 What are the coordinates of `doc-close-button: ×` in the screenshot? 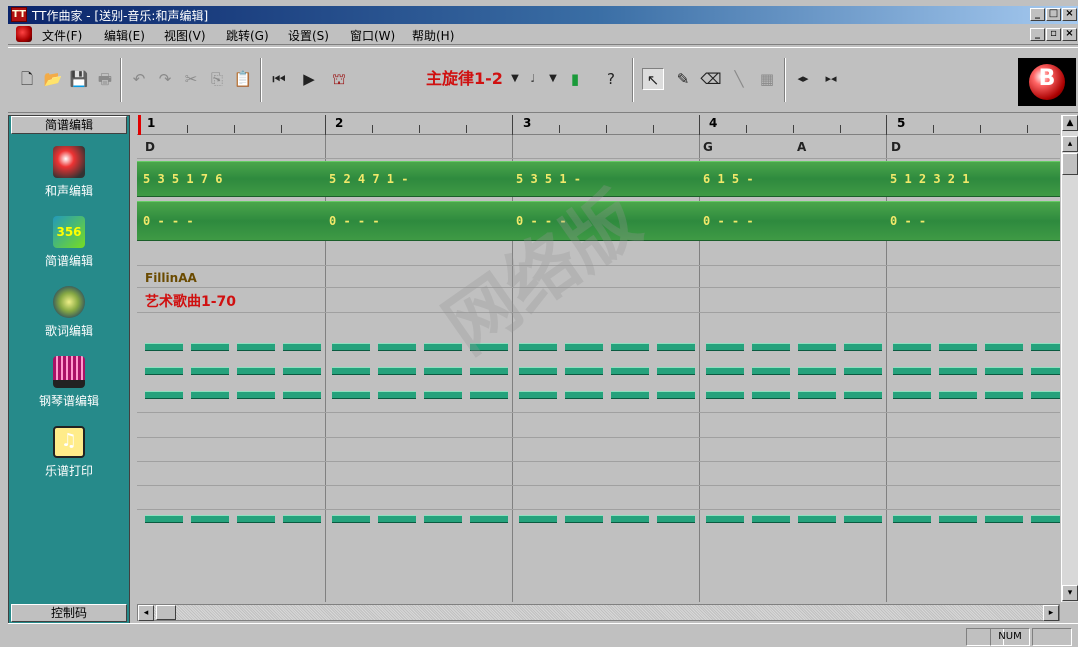 It's located at (1069, 34).